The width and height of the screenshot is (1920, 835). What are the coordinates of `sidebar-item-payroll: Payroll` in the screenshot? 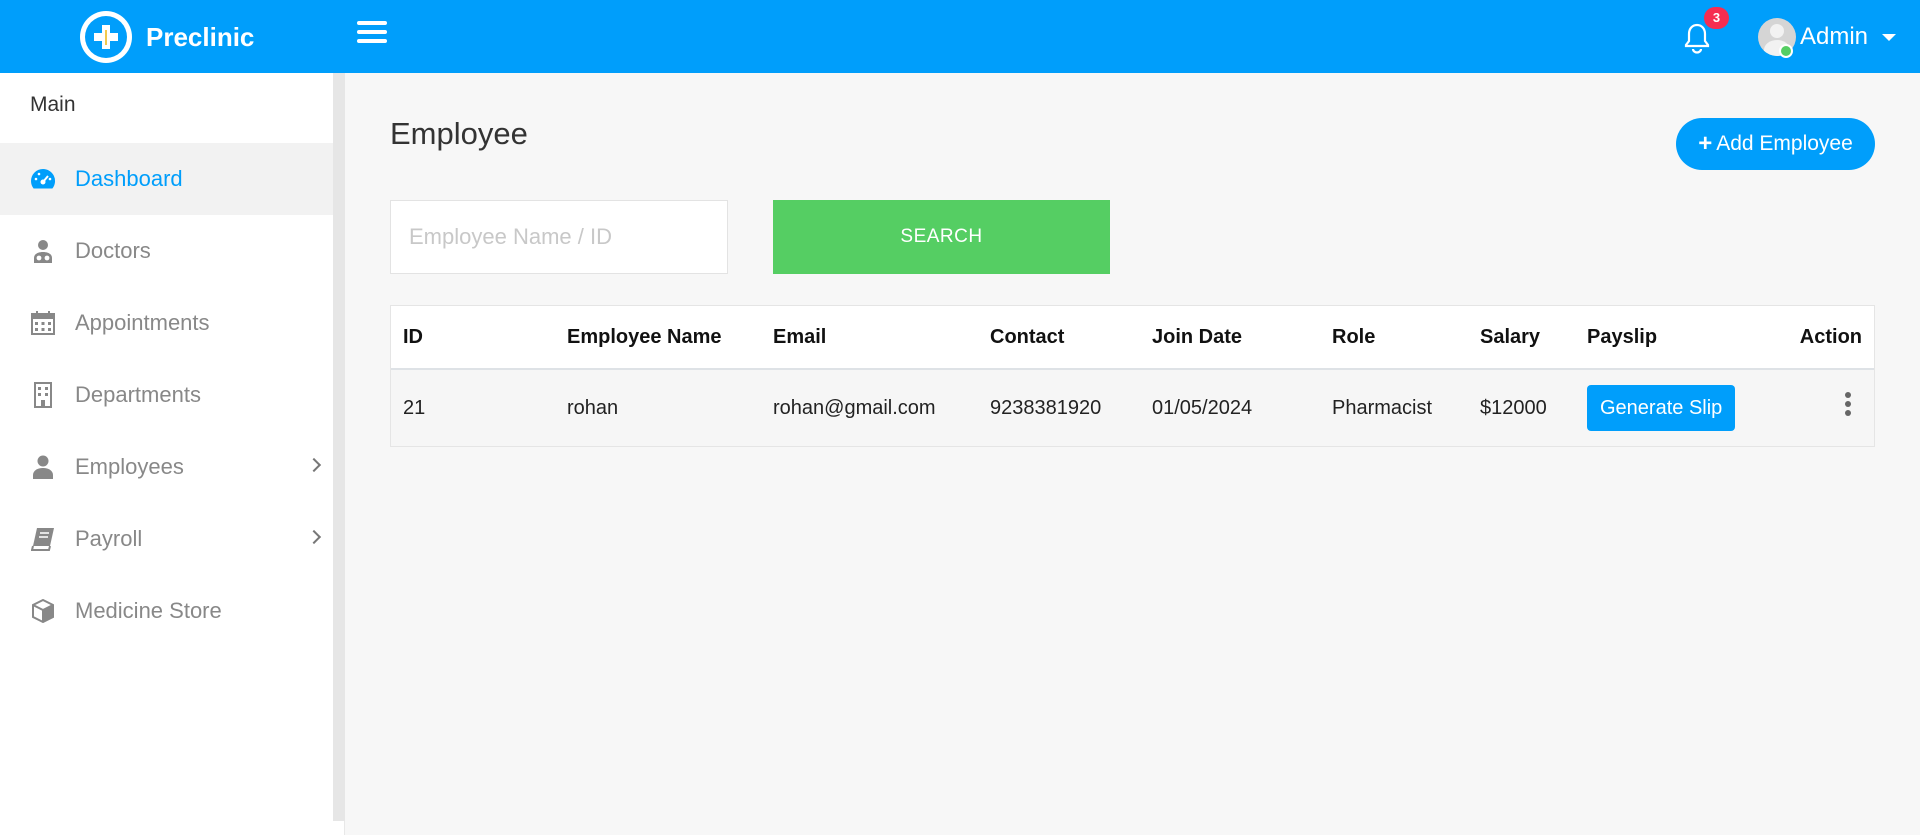 It's located at (166, 539).